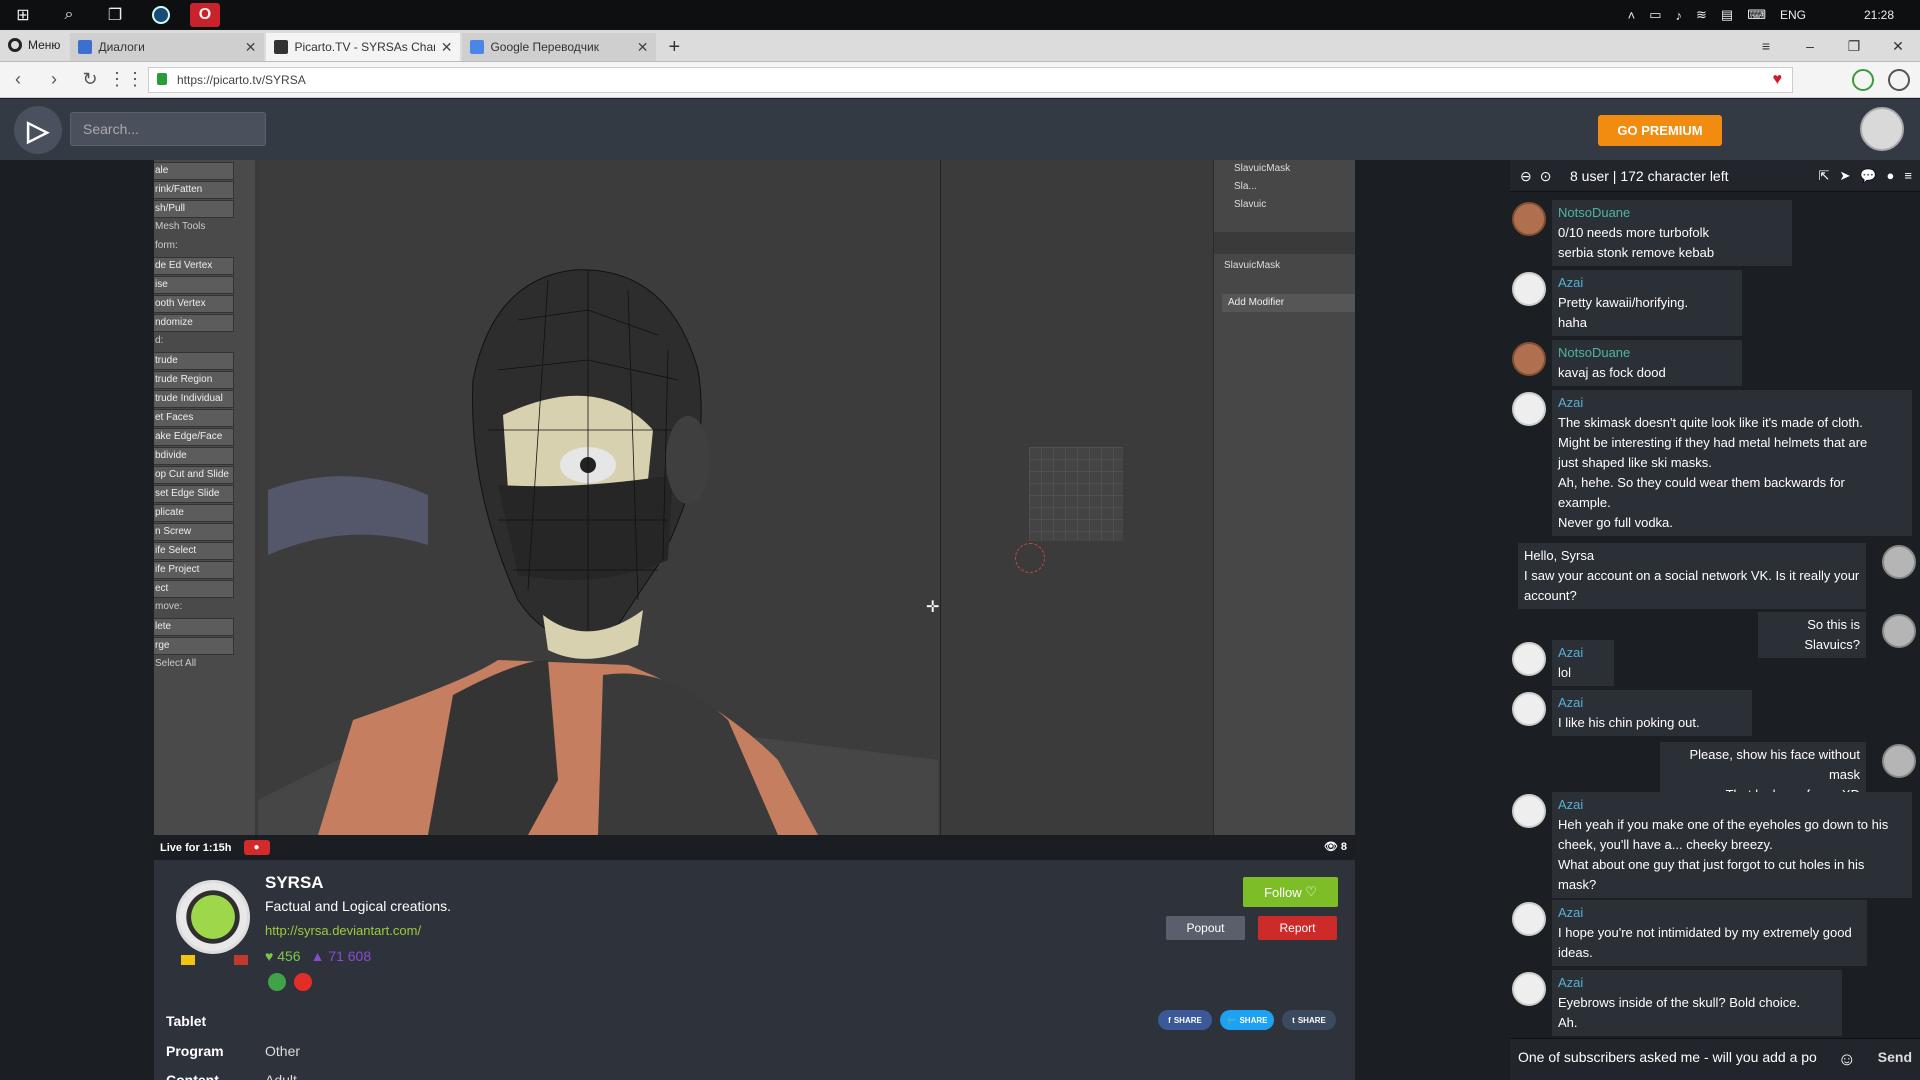  What do you see at coordinates (294, 882) in the screenshot?
I see `channel-name: SYRSA` at bounding box center [294, 882].